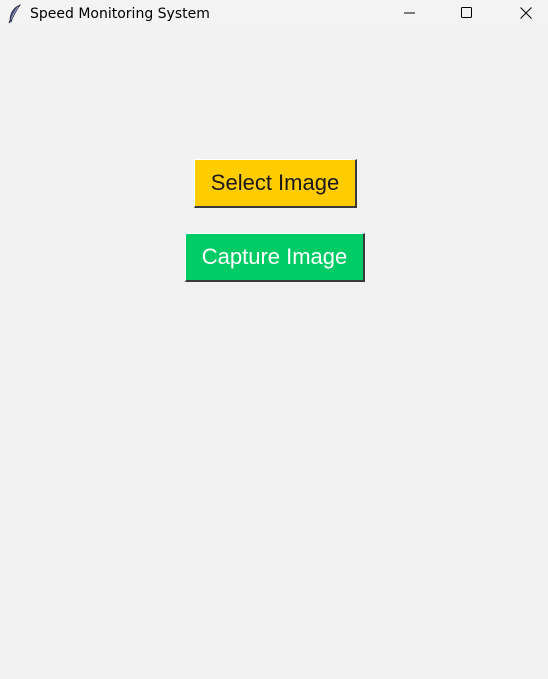 The height and width of the screenshot is (679, 548). What do you see at coordinates (120, 14) in the screenshot?
I see `window-title: Speed Monitoring System` at bounding box center [120, 14].